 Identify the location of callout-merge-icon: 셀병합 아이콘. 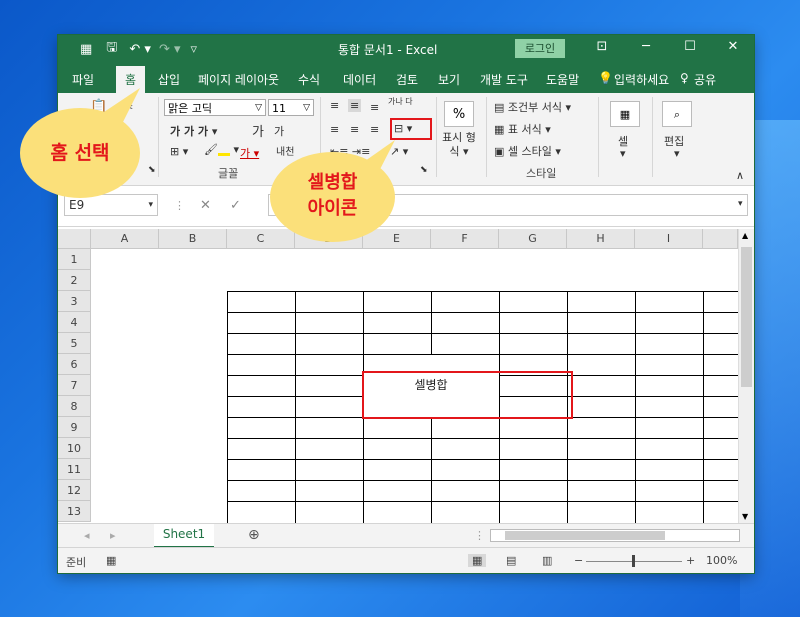
(332, 197).